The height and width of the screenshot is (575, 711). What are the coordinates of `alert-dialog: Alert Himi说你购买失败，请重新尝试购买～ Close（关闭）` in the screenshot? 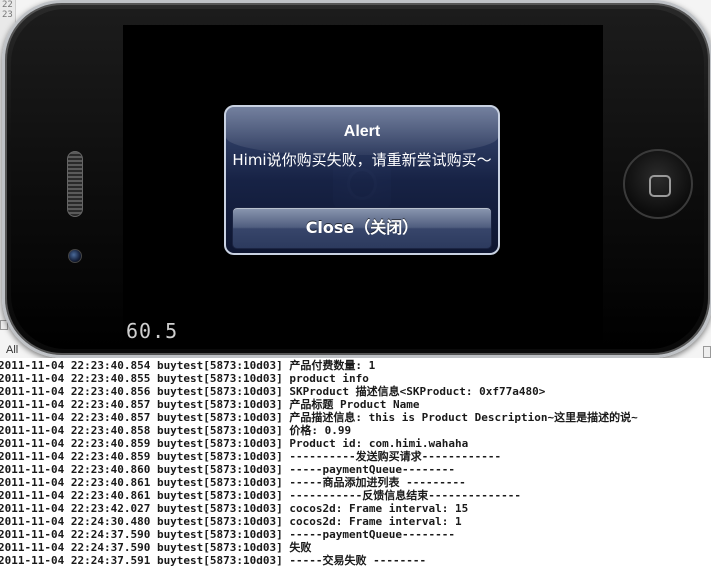 It's located at (362, 180).